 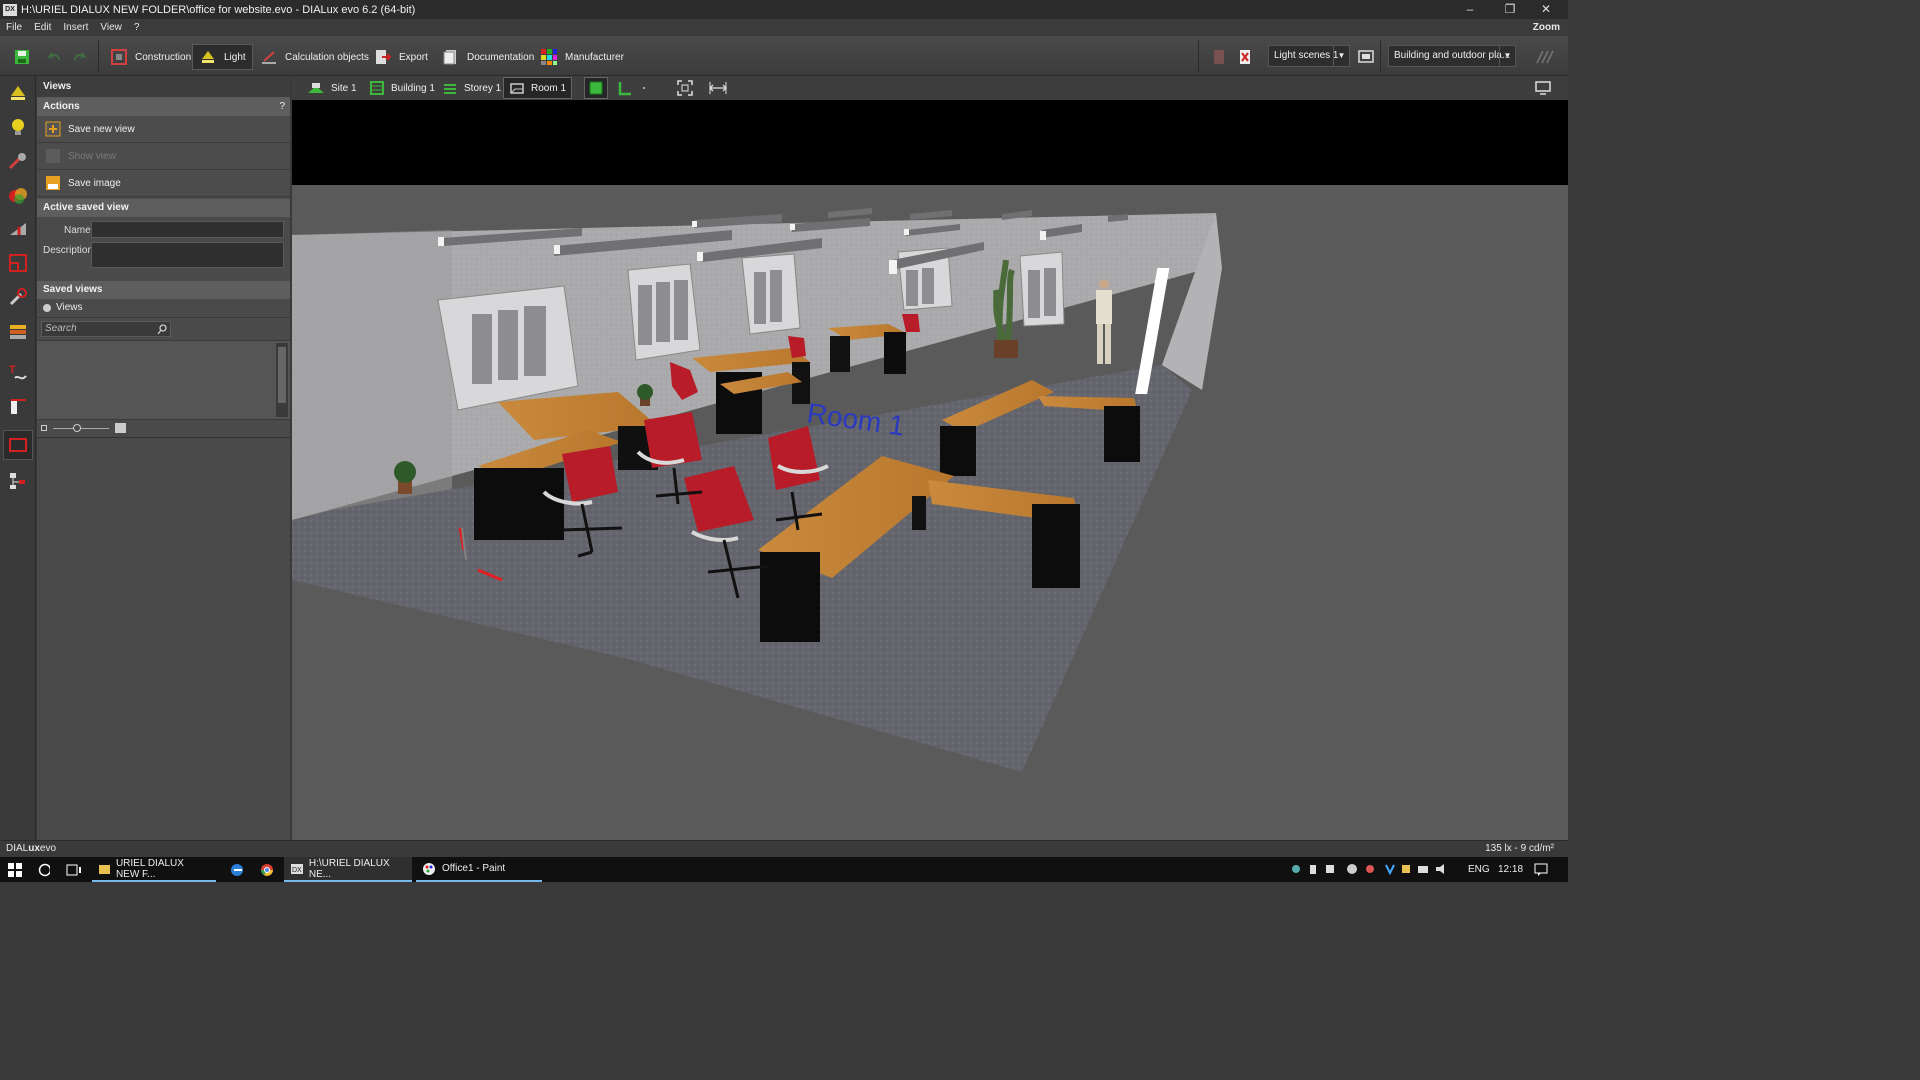 What do you see at coordinates (47, 308) in the screenshot?
I see `views-radio` at bounding box center [47, 308].